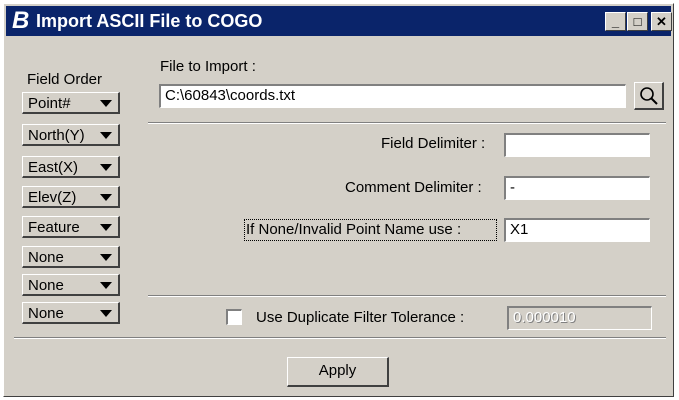  What do you see at coordinates (52, 197) in the screenshot?
I see `field-order-value: Elev(Z)` at bounding box center [52, 197].